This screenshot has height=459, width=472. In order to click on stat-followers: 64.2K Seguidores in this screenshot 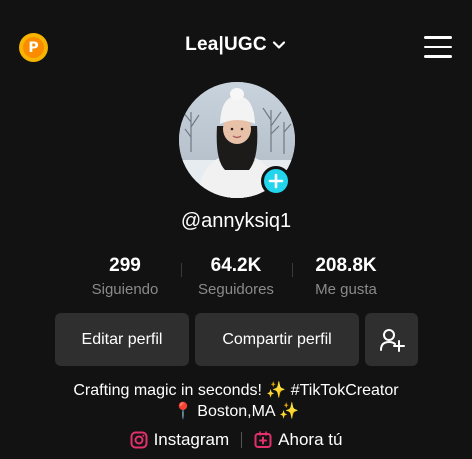, I will do `click(236, 276)`.